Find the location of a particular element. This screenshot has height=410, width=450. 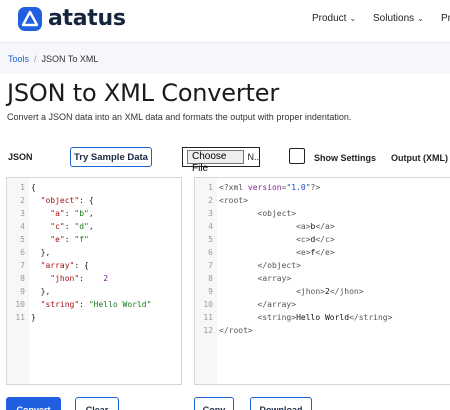

clear-button: Clear is located at coordinates (97, 403).